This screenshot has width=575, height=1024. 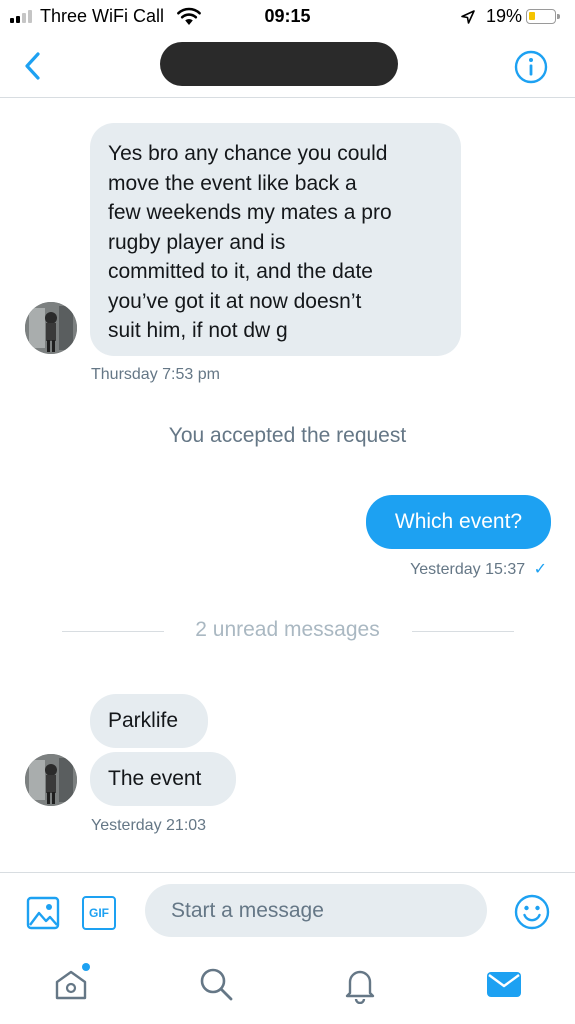 What do you see at coordinates (468, 569) in the screenshot?
I see `message-timestamp: Yesterday 15:37` at bounding box center [468, 569].